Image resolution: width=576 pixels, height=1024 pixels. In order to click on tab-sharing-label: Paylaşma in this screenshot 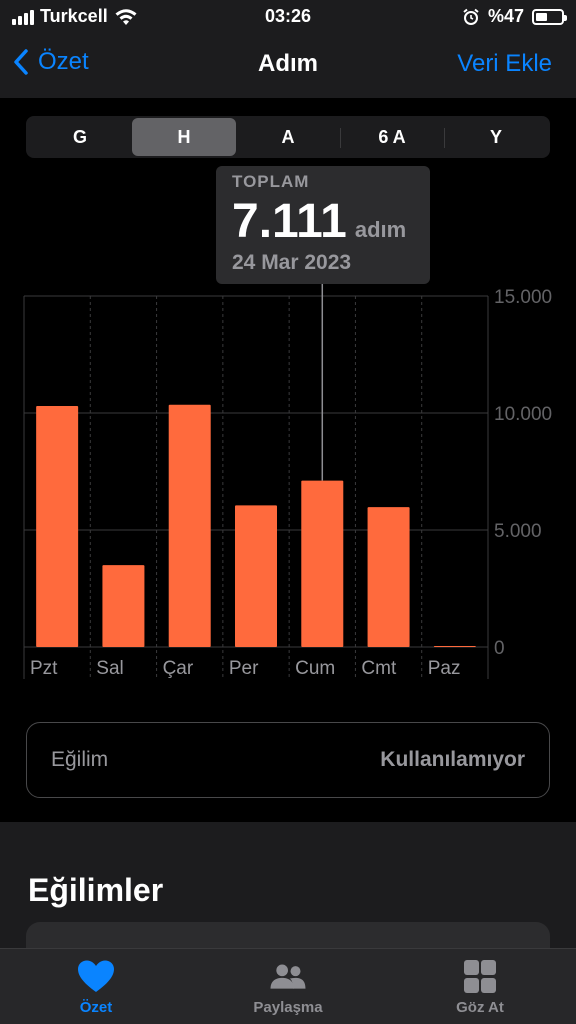, I will do `click(288, 1007)`.